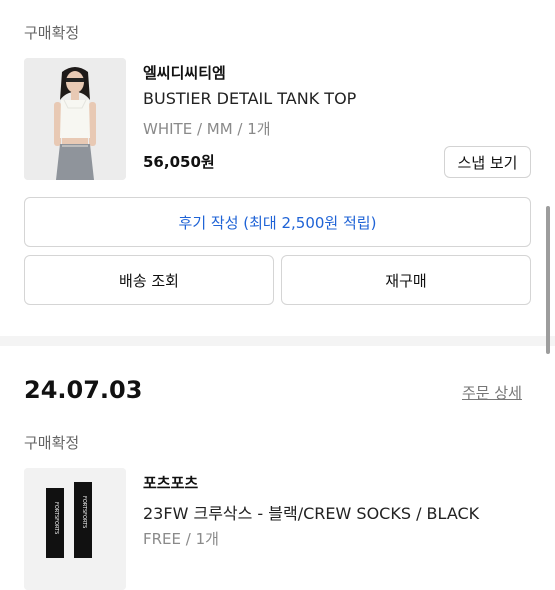  What do you see at coordinates (149, 280) in the screenshot?
I see `track-shipping-button: 배송 조회` at bounding box center [149, 280].